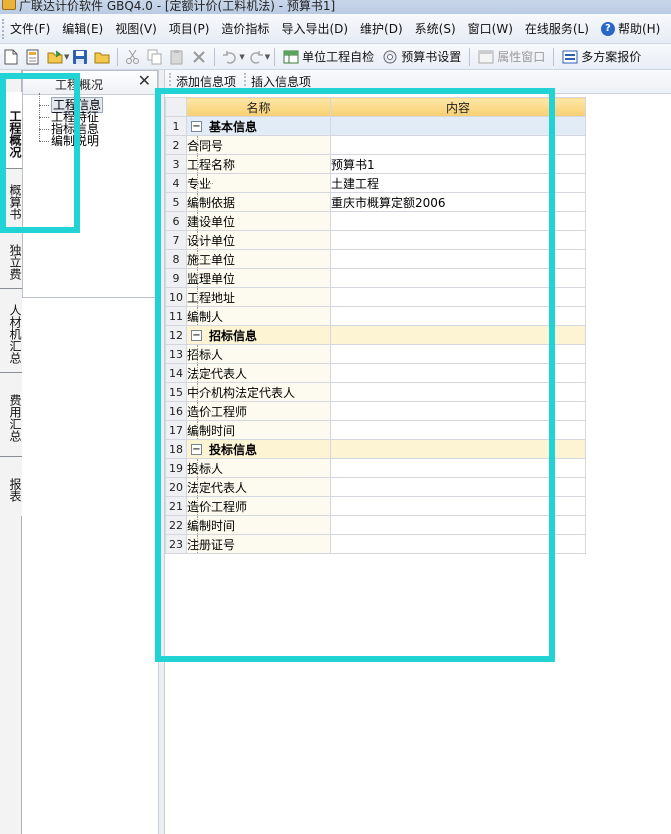 This screenshot has width=671, height=834. I want to click on open-button, so click(55, 57).